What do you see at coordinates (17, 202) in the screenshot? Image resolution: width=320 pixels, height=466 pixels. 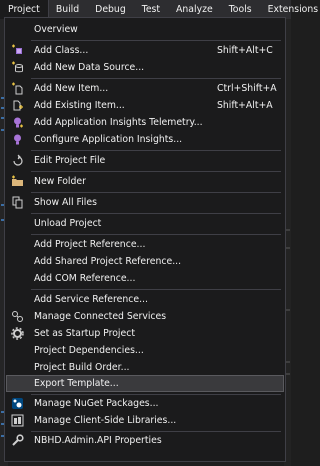 I see `show-all-files-icon` at bounding box center [17, 202].